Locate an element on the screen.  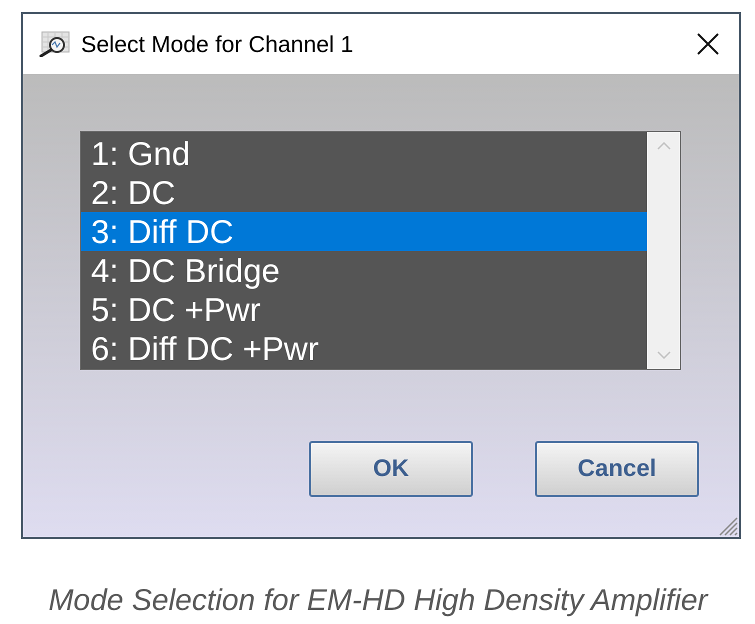
close-icon is located at coordinates (708, 44).